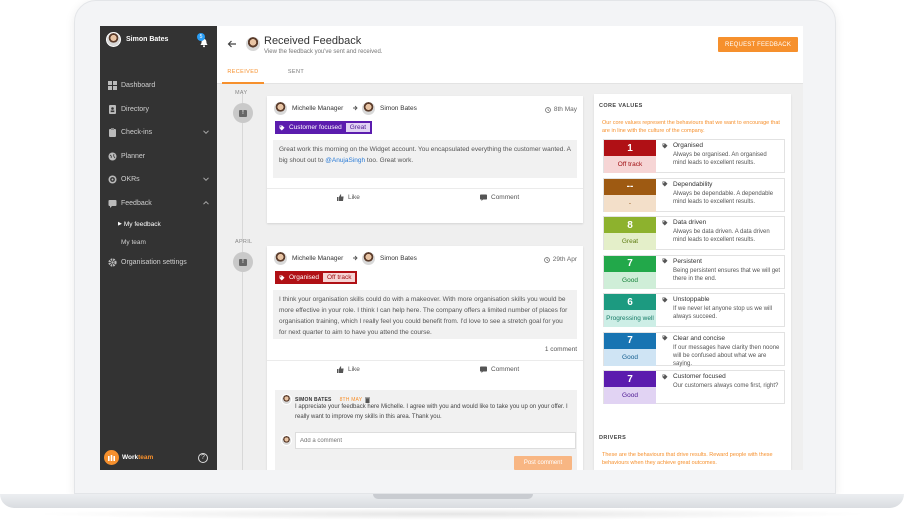 This screenshot has height=524, width=904. Describe the element at coordinates (133, 242) in the screenshot. I see `sidebar-subitem-label: My team` at that location.